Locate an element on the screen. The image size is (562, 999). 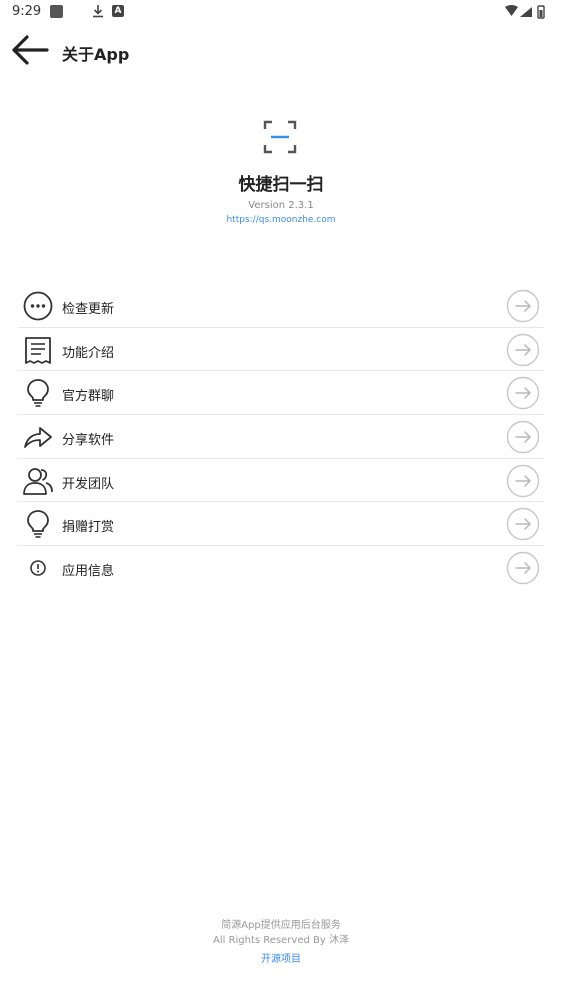
status-time: 9:29 is located at coordinates (27, 11).